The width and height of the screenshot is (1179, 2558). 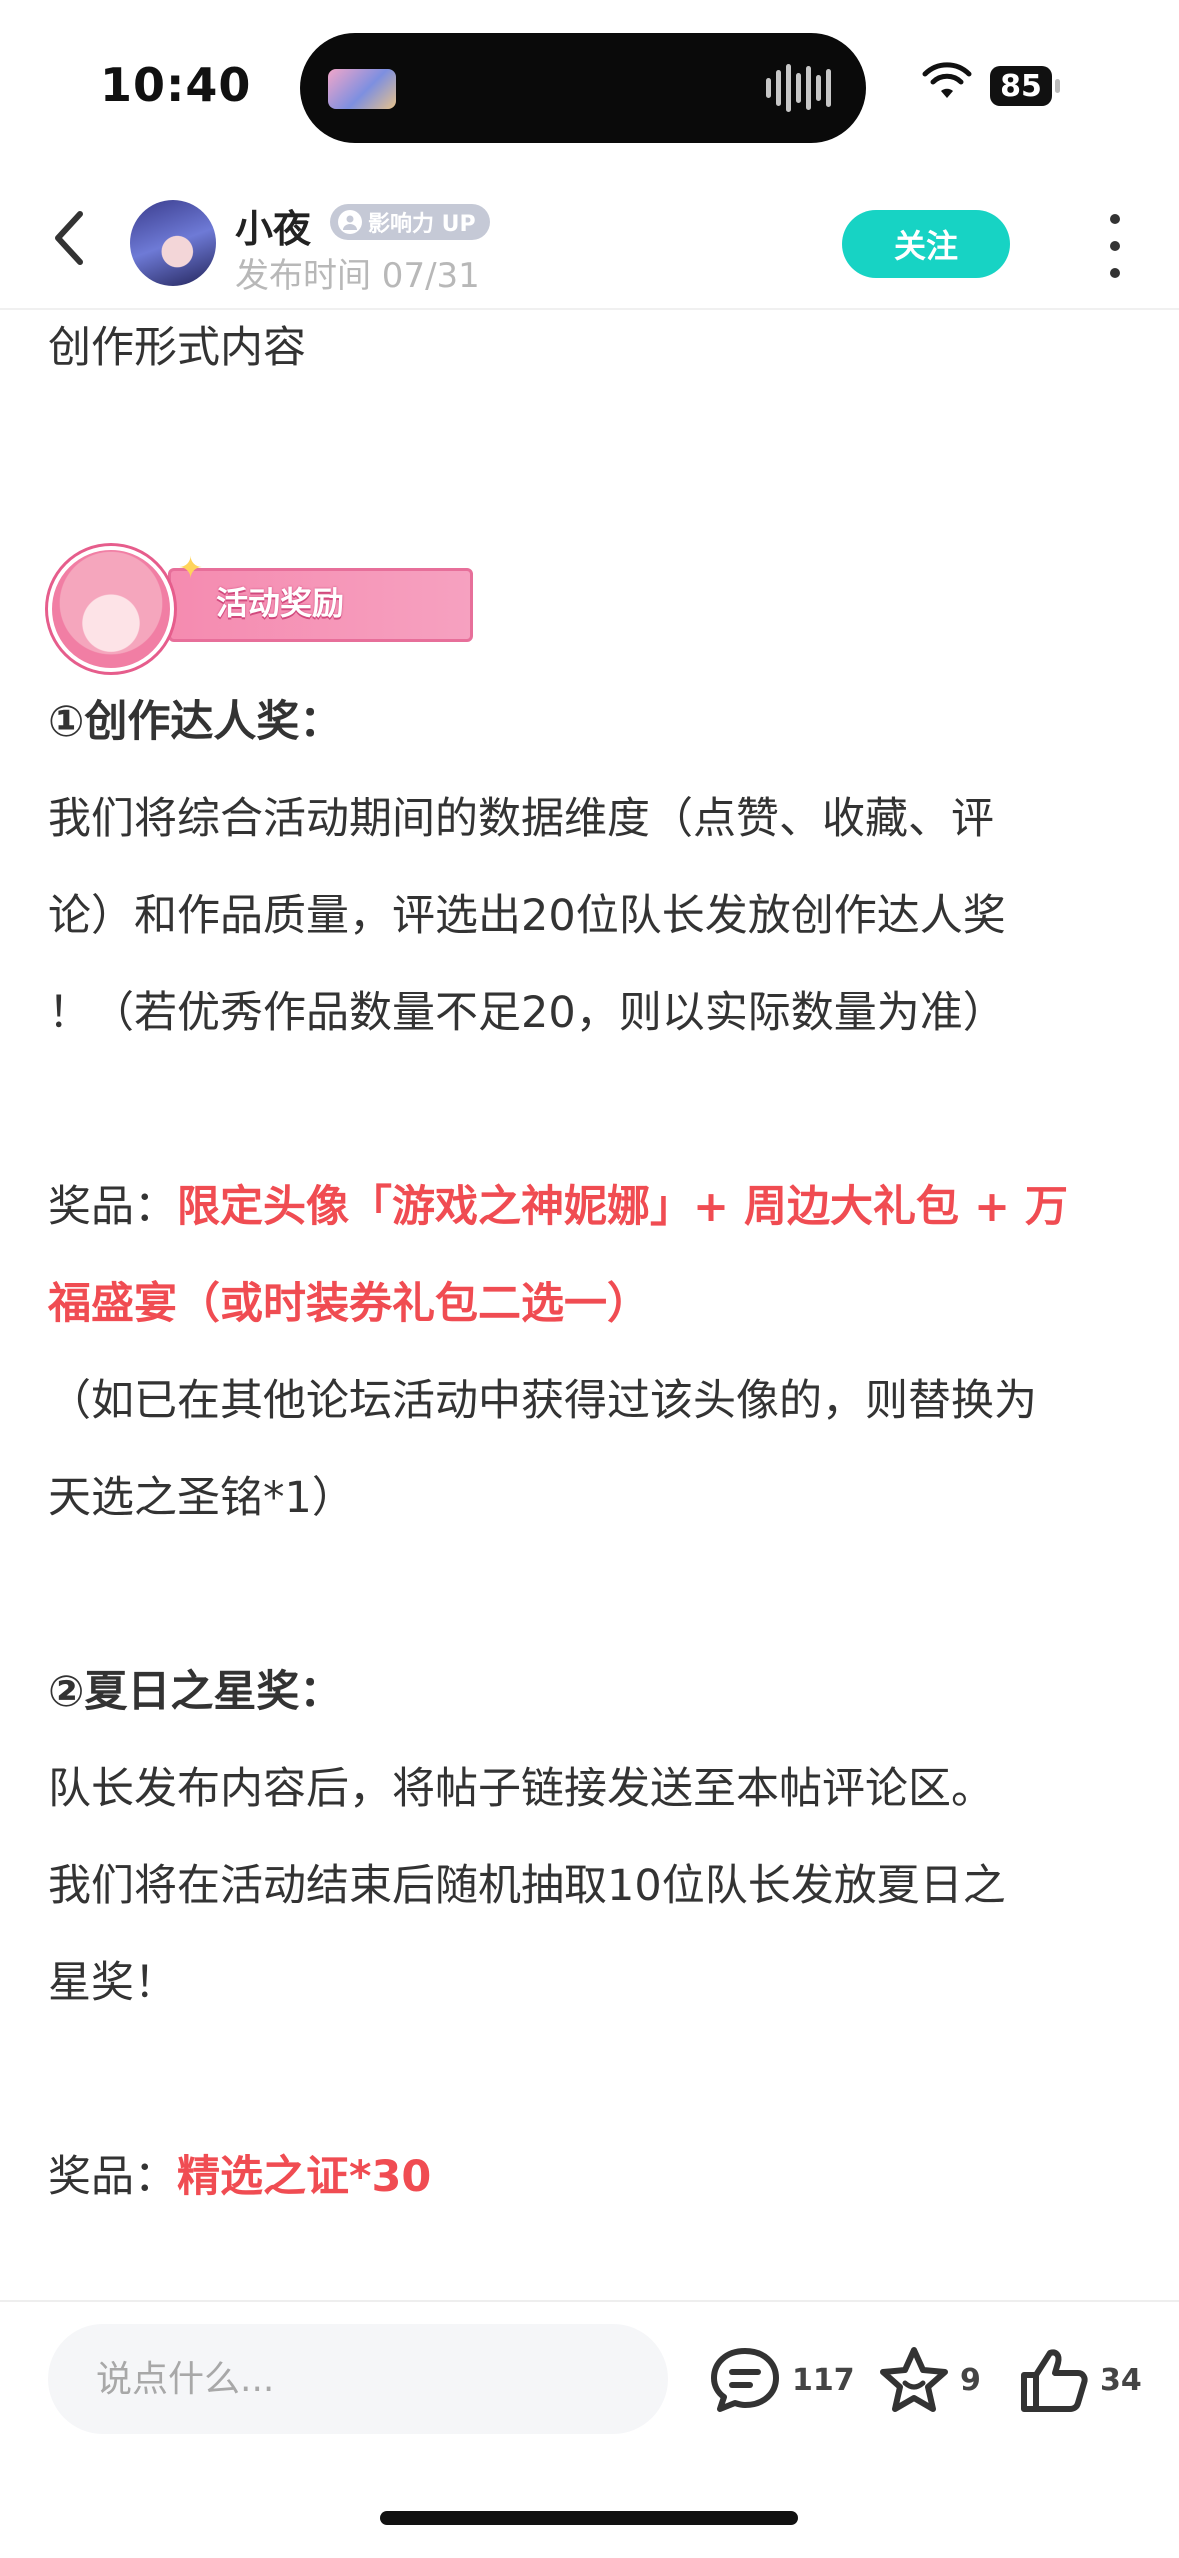 What do you see at coordinates (358, 2379) in the screenshot?
I see `comment-input` at bounding box center [358, 2379].